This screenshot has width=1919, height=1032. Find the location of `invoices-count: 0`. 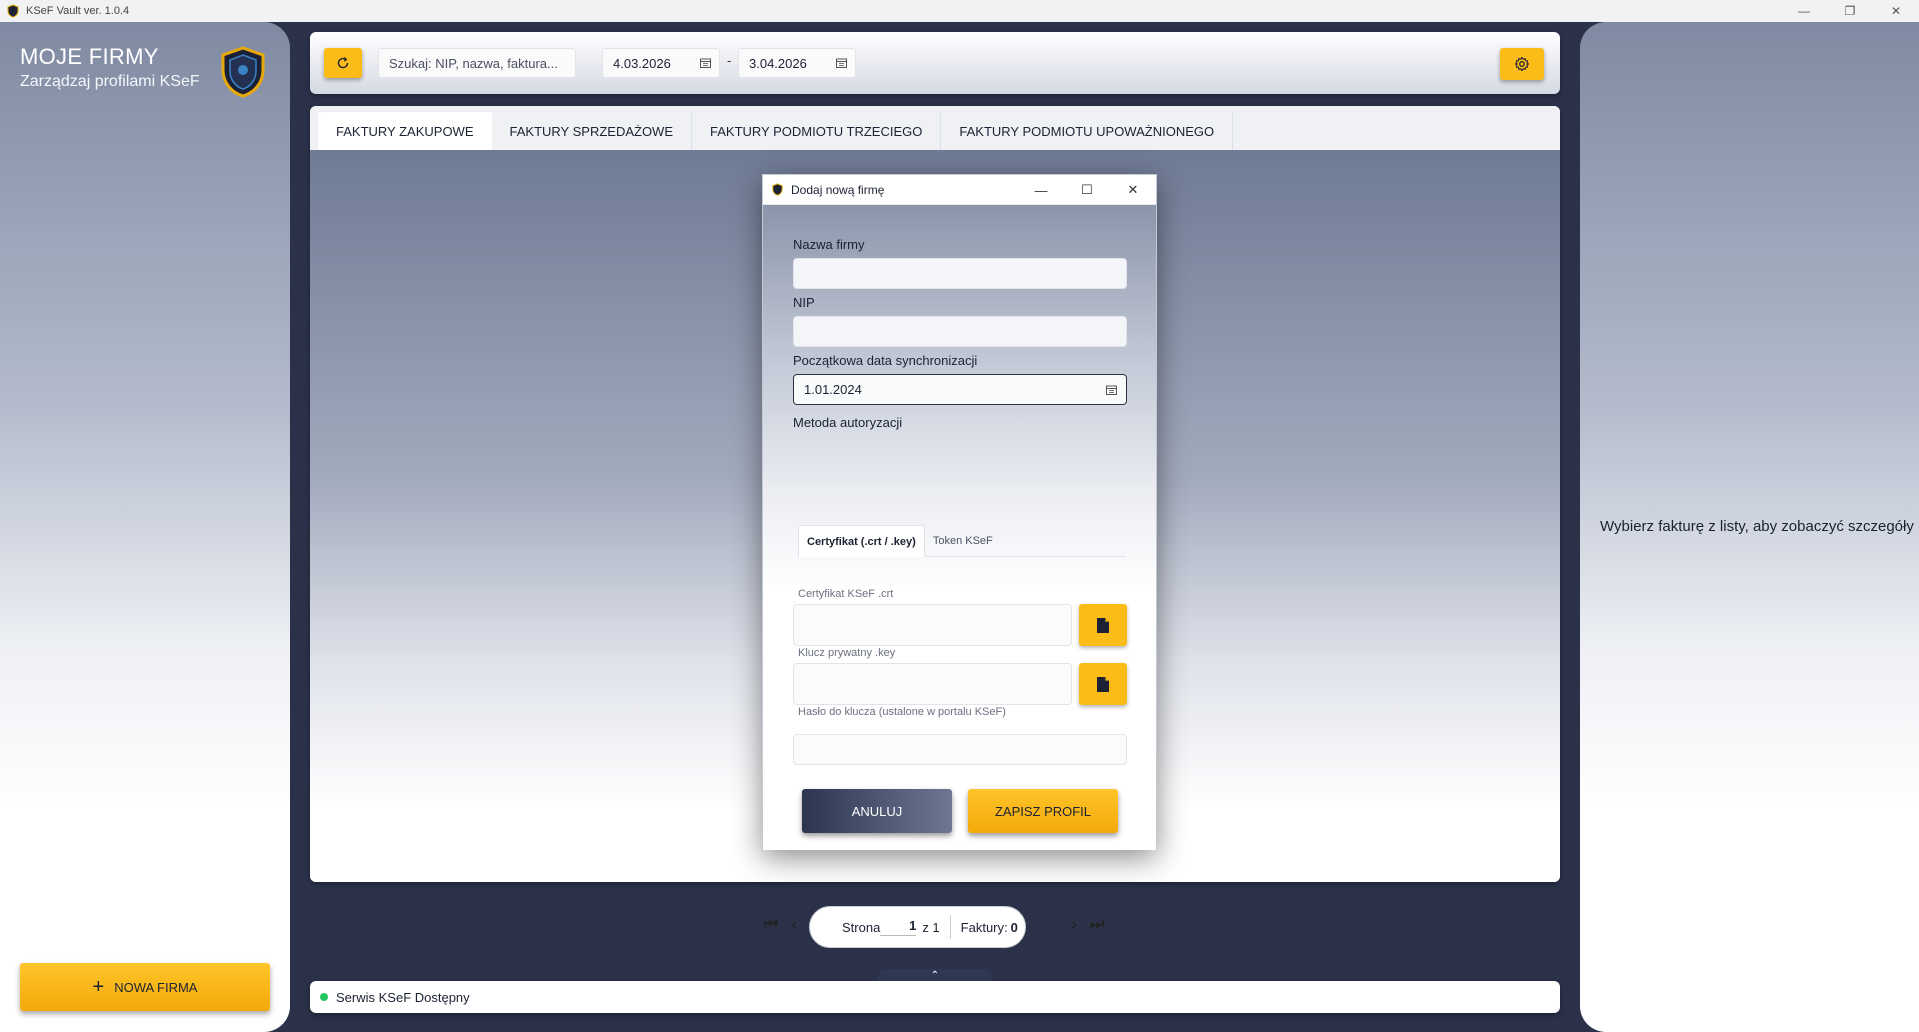

invoices-count: 0 is located at coordinates (1014, 927).